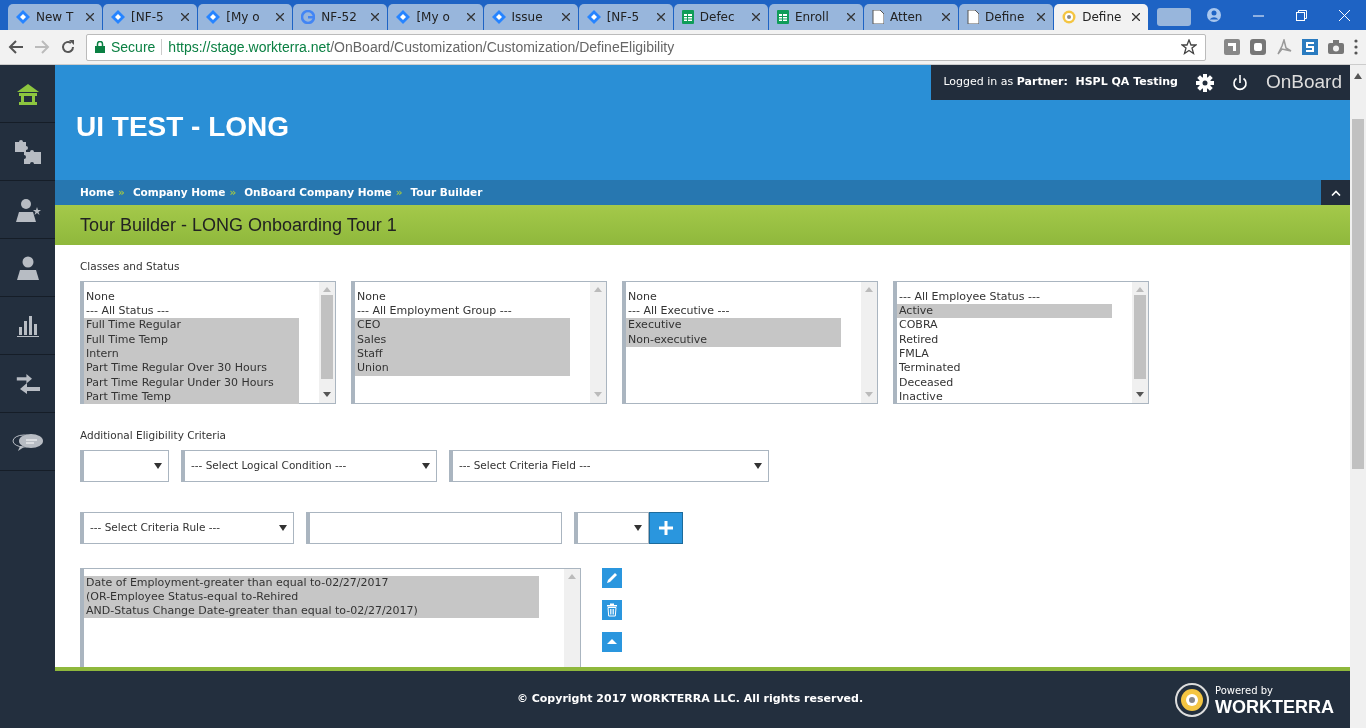 The width and height of the screenshot is (1366, 728). Describe the element at coordinates (179, 192) in the screenshot. I see `breadcrumb-link: Company Home` at that location.